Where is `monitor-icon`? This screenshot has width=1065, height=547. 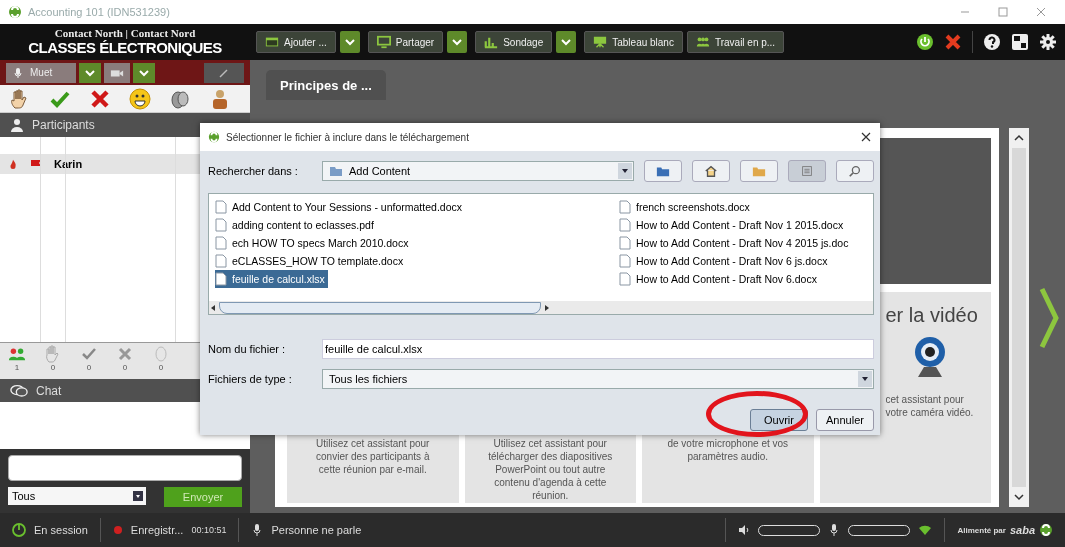 monitor-icon is located at coordinates (383, 42).